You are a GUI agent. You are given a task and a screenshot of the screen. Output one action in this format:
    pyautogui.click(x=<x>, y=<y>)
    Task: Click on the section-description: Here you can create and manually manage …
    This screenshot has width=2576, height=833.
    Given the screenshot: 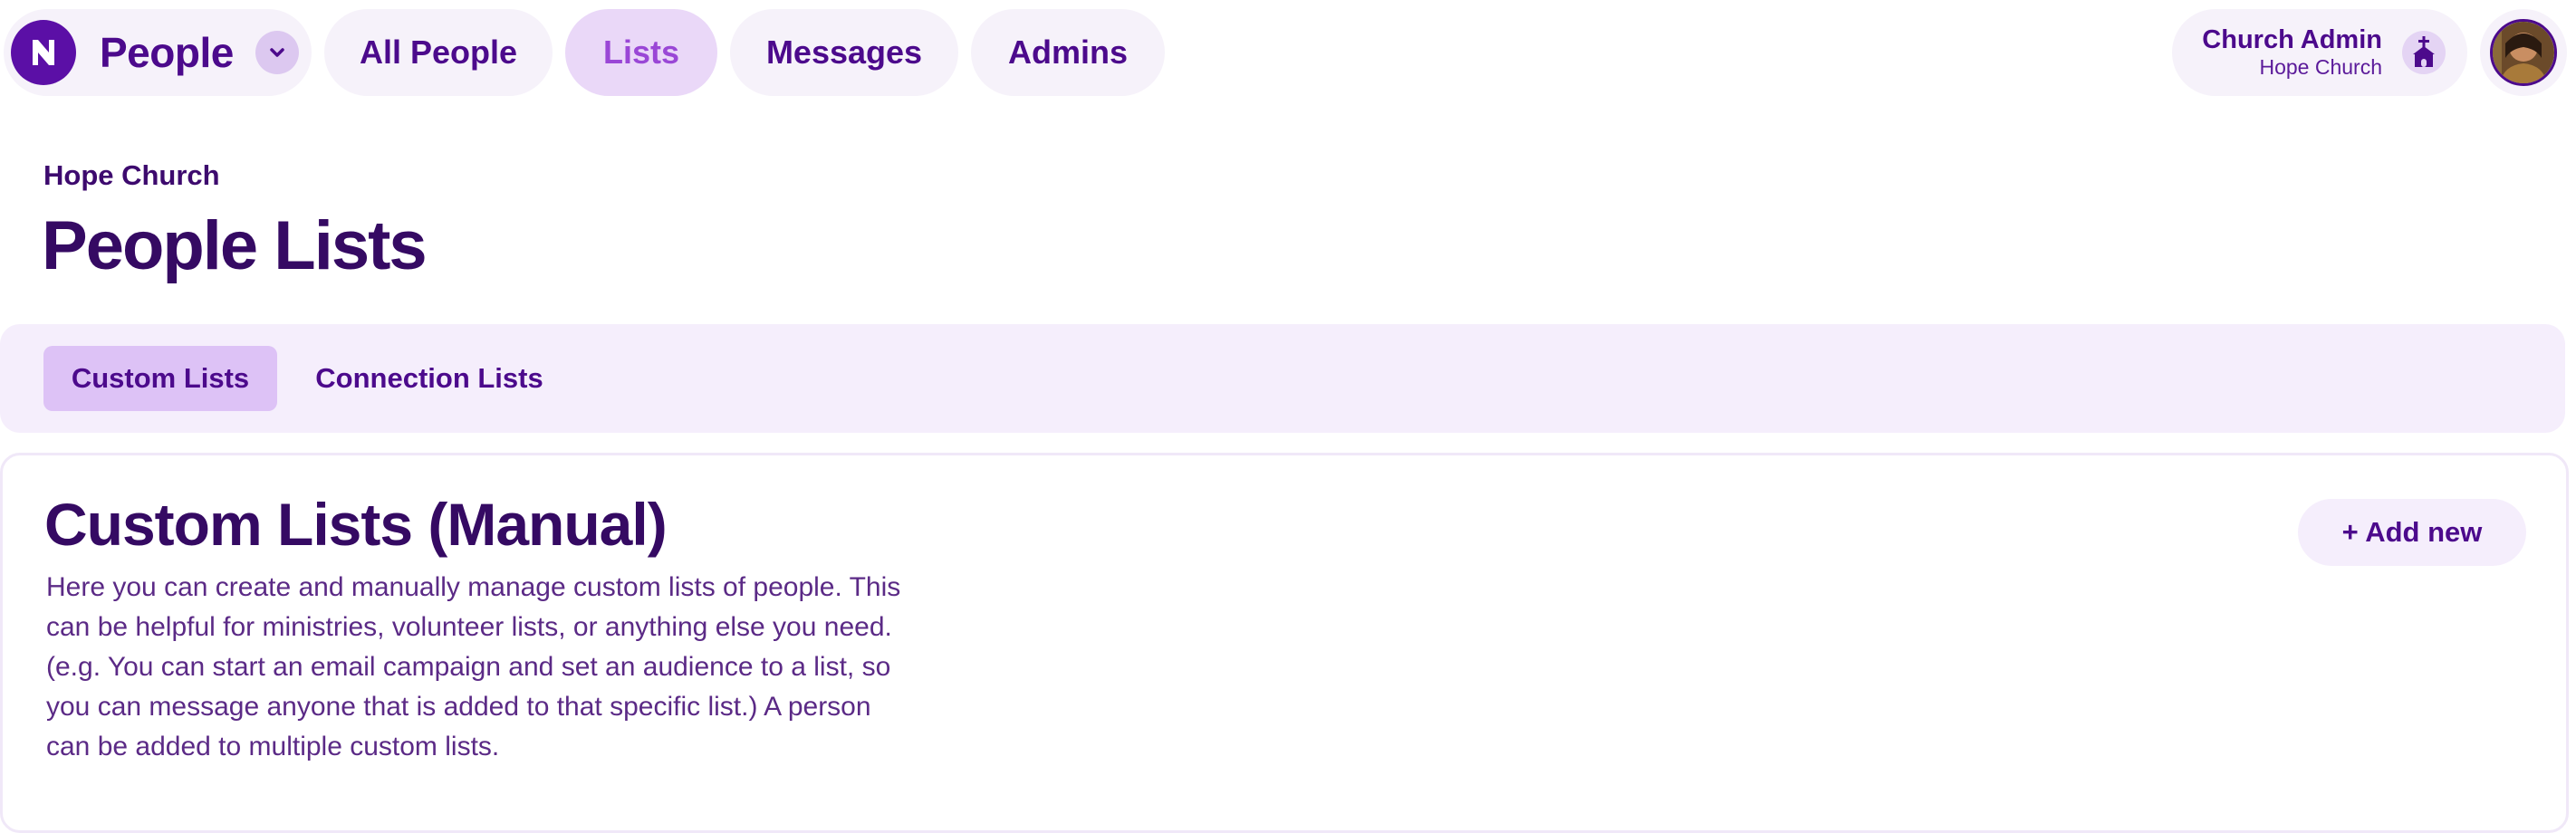 What is the action you would take?
    pyautogui.click(x=473, y=666)
    